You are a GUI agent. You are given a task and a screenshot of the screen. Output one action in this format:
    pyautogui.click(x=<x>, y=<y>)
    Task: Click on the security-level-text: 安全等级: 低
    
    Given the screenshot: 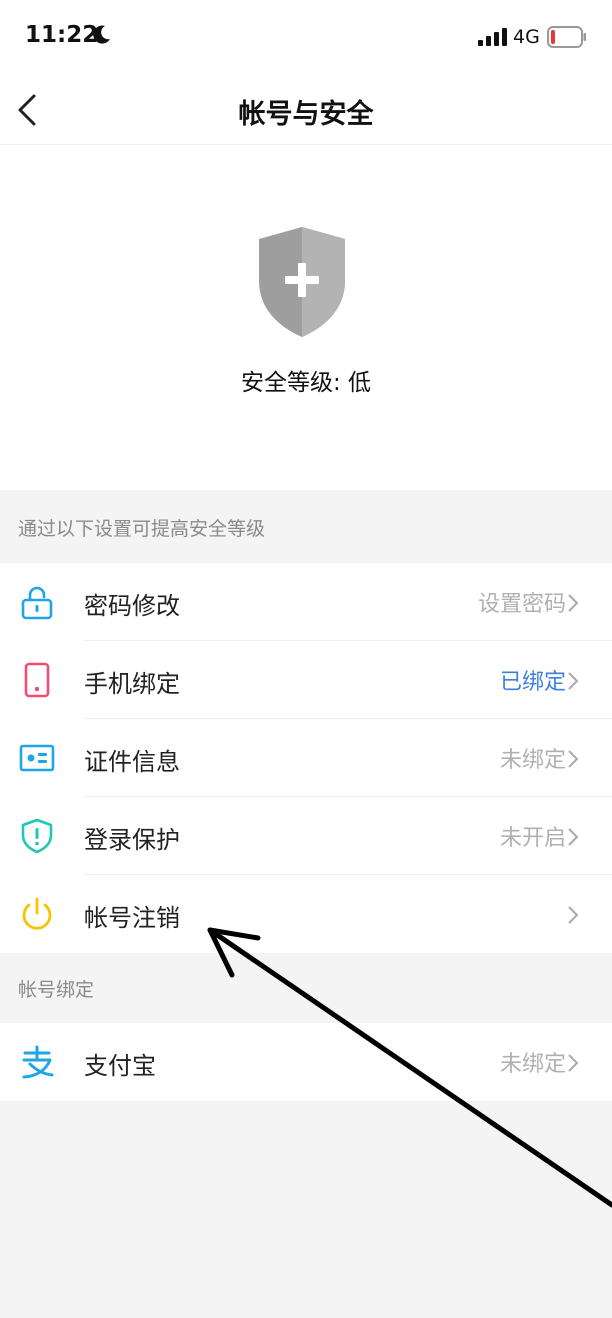 What is the action you would take?
    pyautogui.click(x=306, y=383)
    